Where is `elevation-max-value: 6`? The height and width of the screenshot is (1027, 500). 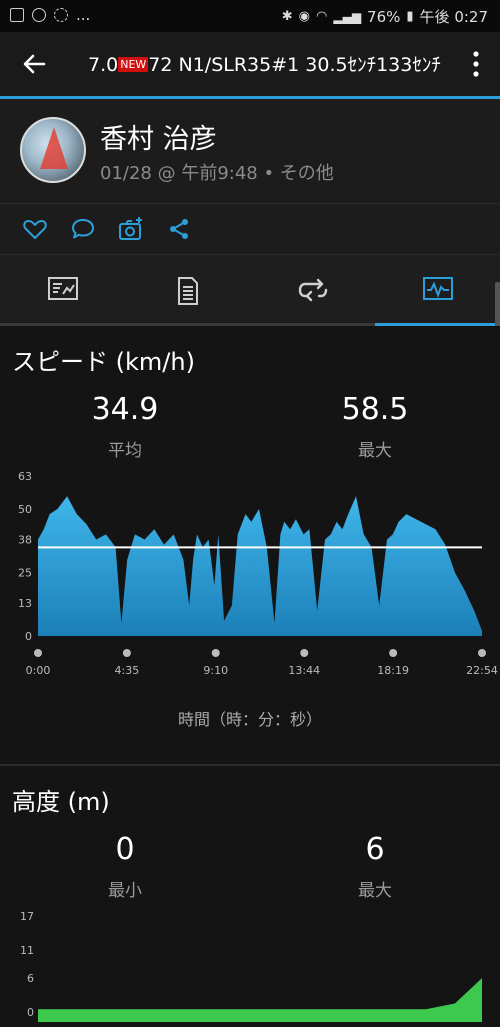
elevation-max-value: 6 is located at coordinates (375, 849).